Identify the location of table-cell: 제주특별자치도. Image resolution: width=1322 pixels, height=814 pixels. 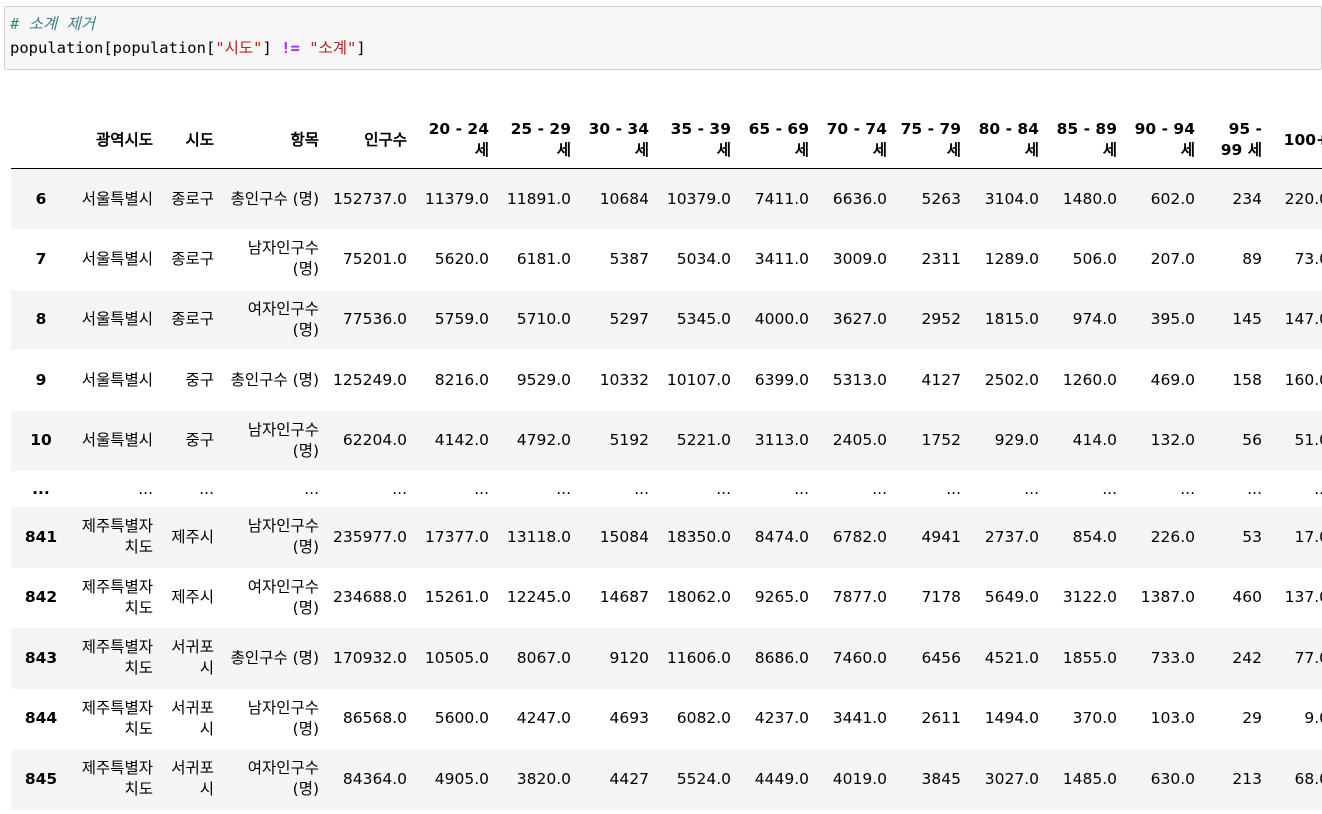
(117, 779).